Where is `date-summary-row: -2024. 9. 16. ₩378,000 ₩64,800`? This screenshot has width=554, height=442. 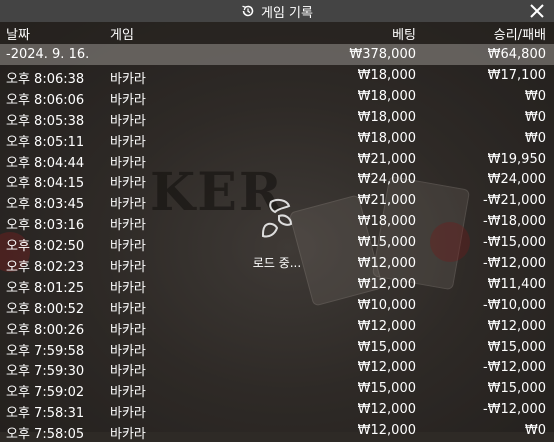
date-summary-row: -2024. 9. 16. ₩378,000 ₩64,800 is located at coordinates (277, 54).